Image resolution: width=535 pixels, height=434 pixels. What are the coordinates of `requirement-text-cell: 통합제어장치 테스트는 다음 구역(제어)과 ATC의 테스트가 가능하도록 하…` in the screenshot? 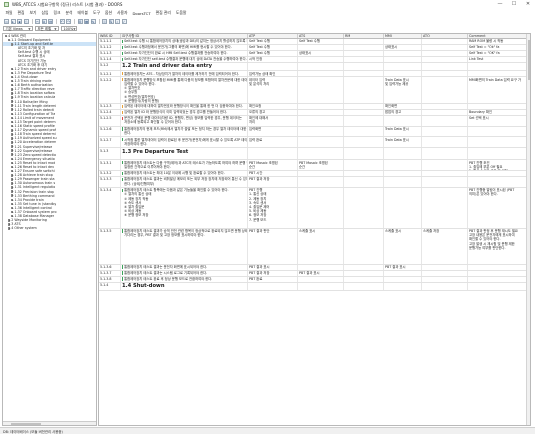 It's located at (184, 165).